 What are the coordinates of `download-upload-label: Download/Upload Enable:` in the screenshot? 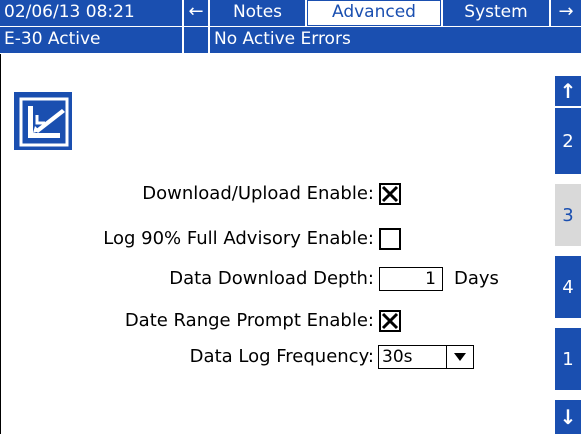 It's located at (258, 193).